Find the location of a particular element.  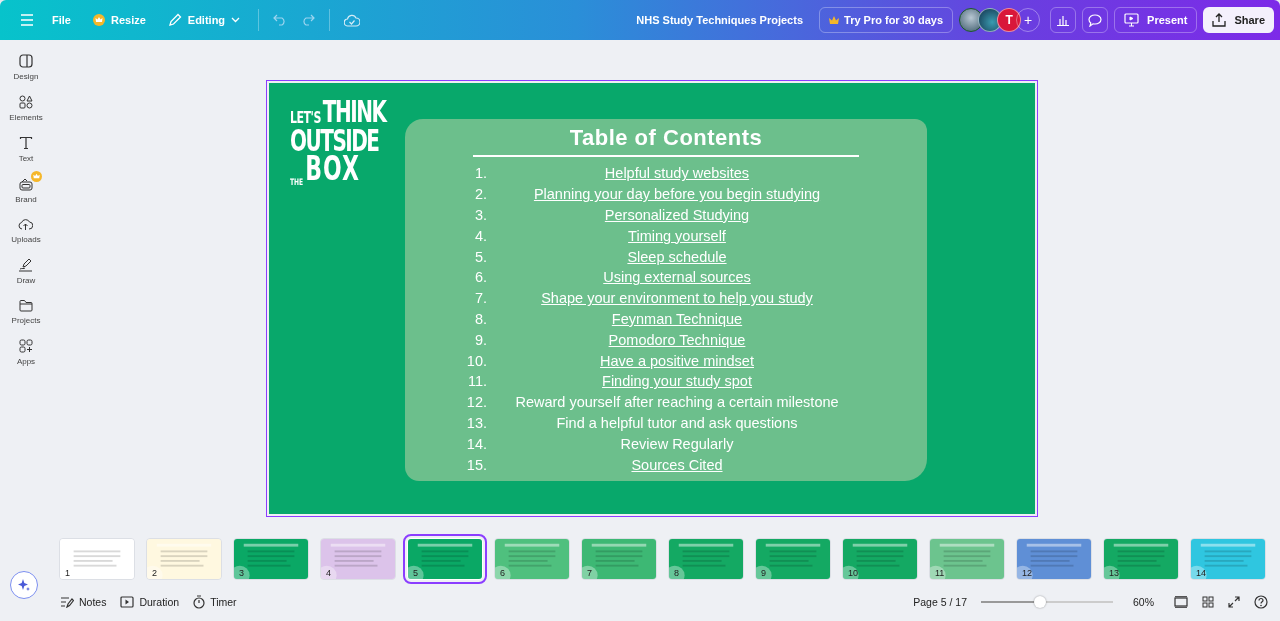

page-number: 3 is located at coordinates (241, 573).